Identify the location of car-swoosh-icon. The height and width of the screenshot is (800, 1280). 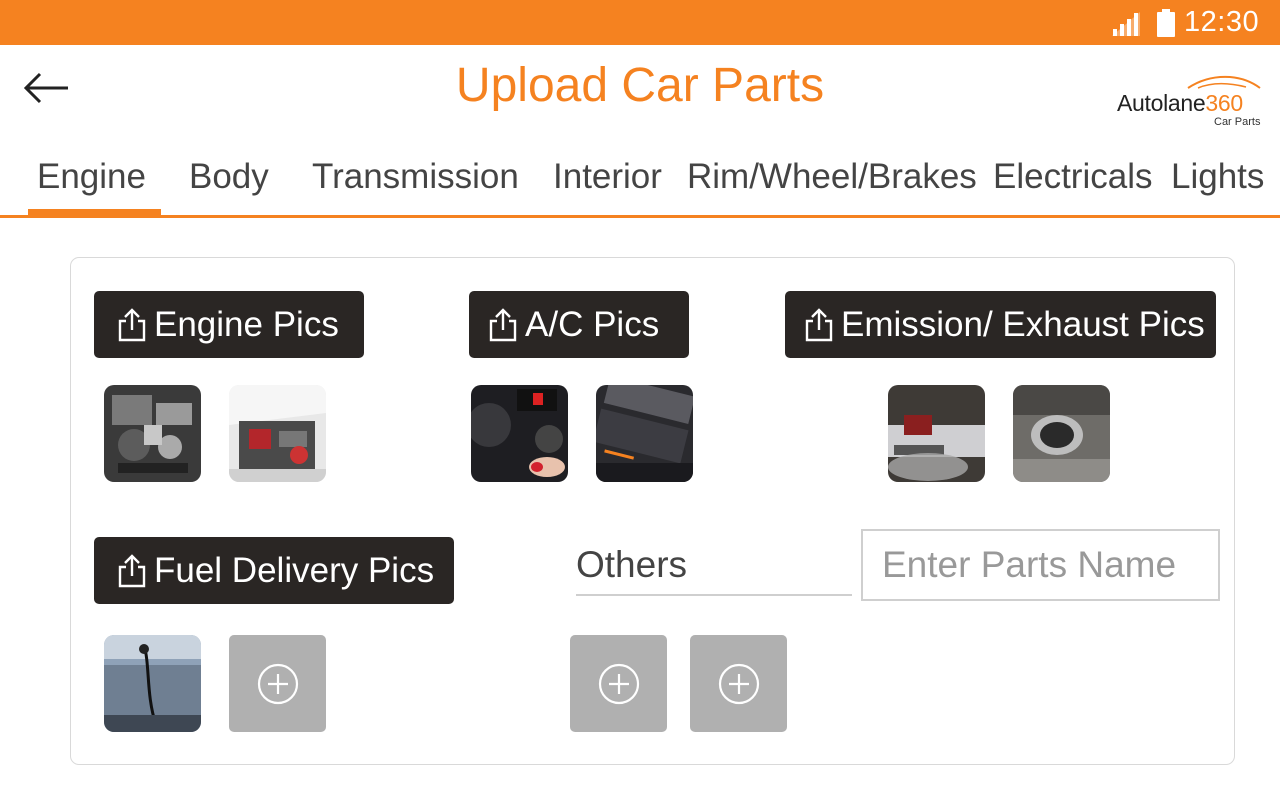
(1224, 82).